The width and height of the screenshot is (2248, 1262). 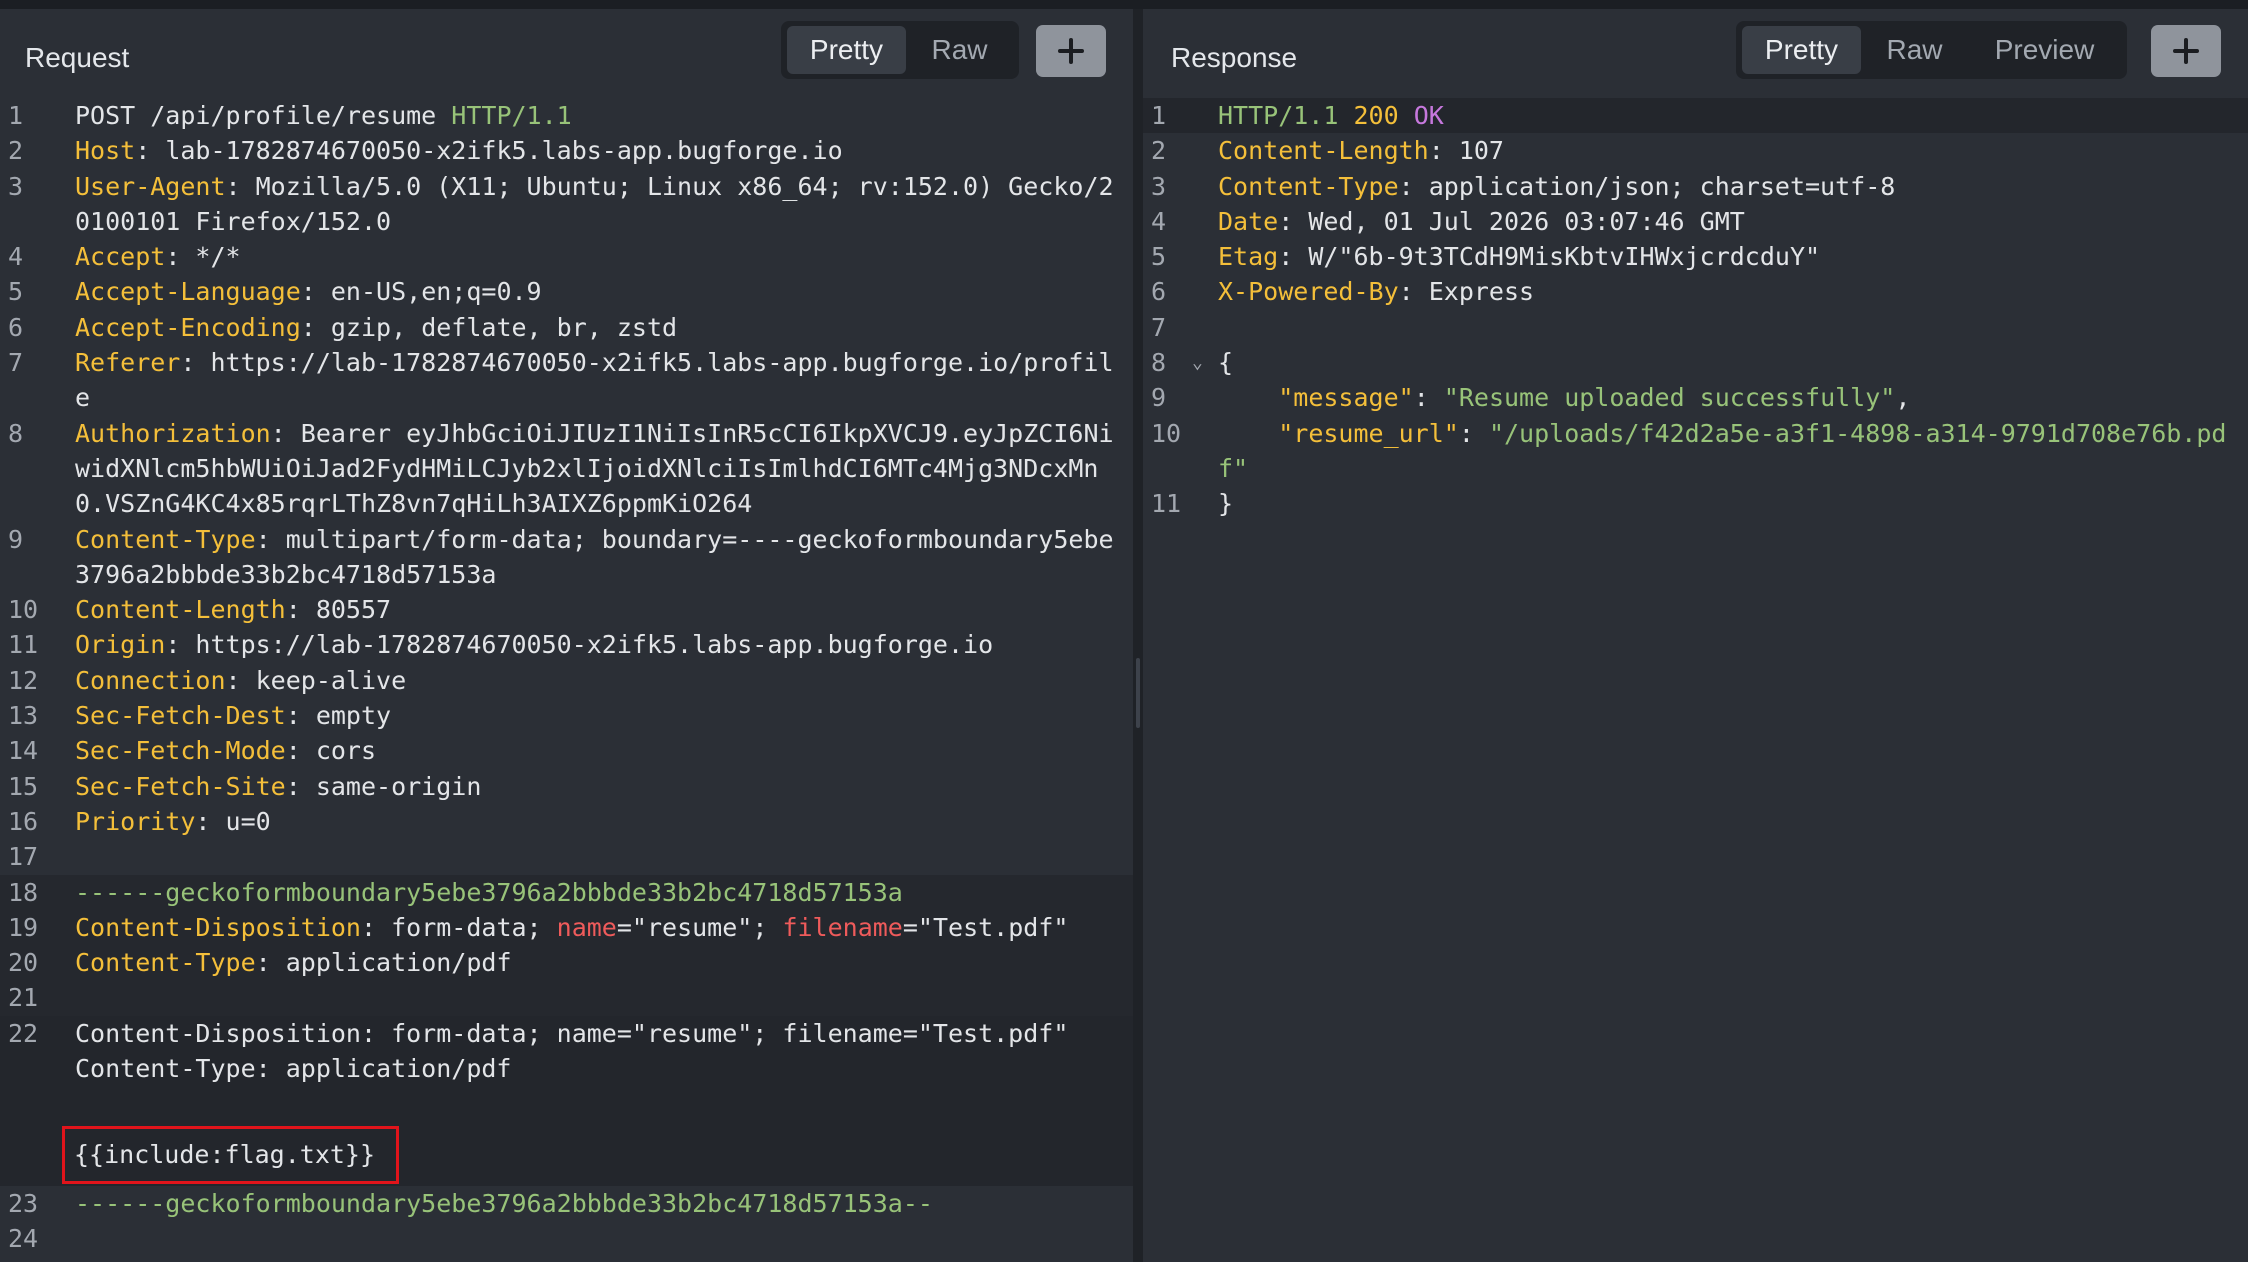 What do you see at coordinates (1733, 150) in the screenshot?
I see `code-text: Content-Length: 107` at bounding box center [1733, 150].